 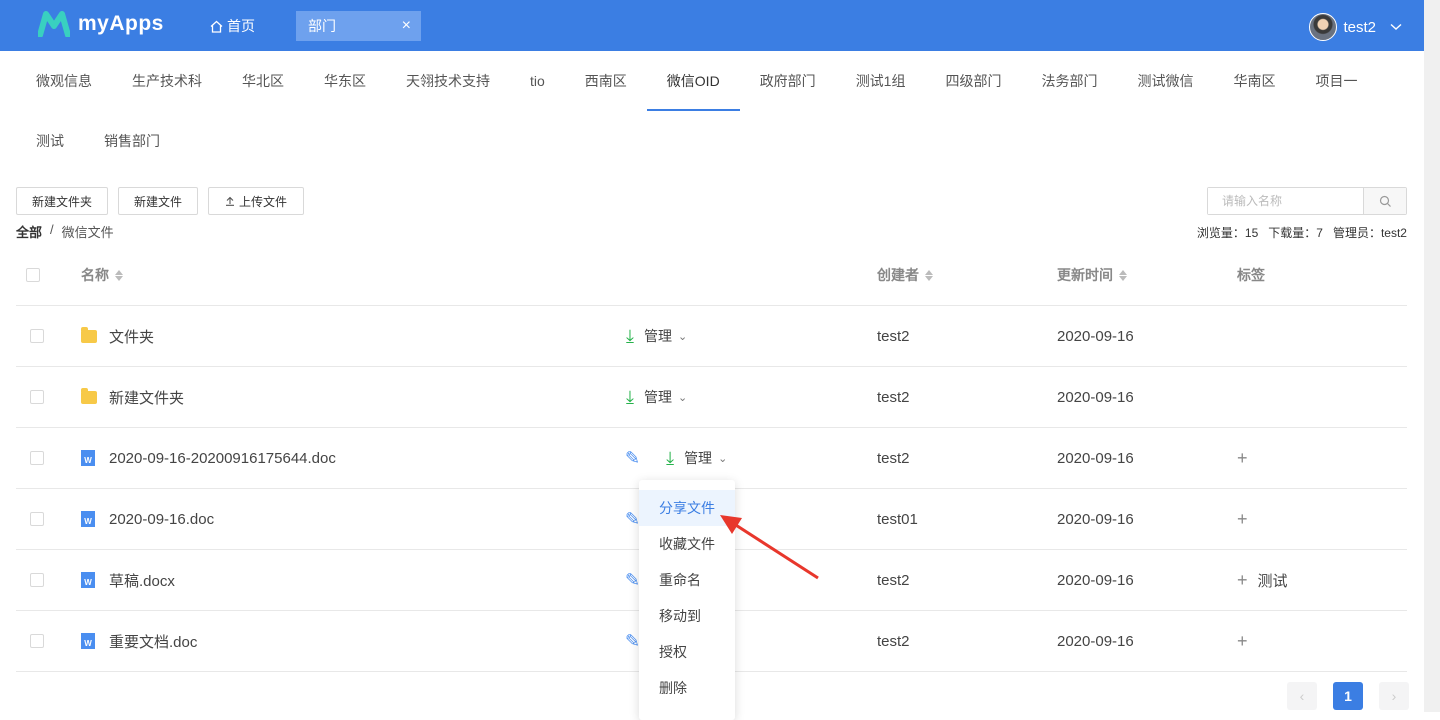 What do you see at coordinates (1254, 81) in the screenshot?
I see `dept-tab-item: 华南区` at bounding box center [1254, 81].